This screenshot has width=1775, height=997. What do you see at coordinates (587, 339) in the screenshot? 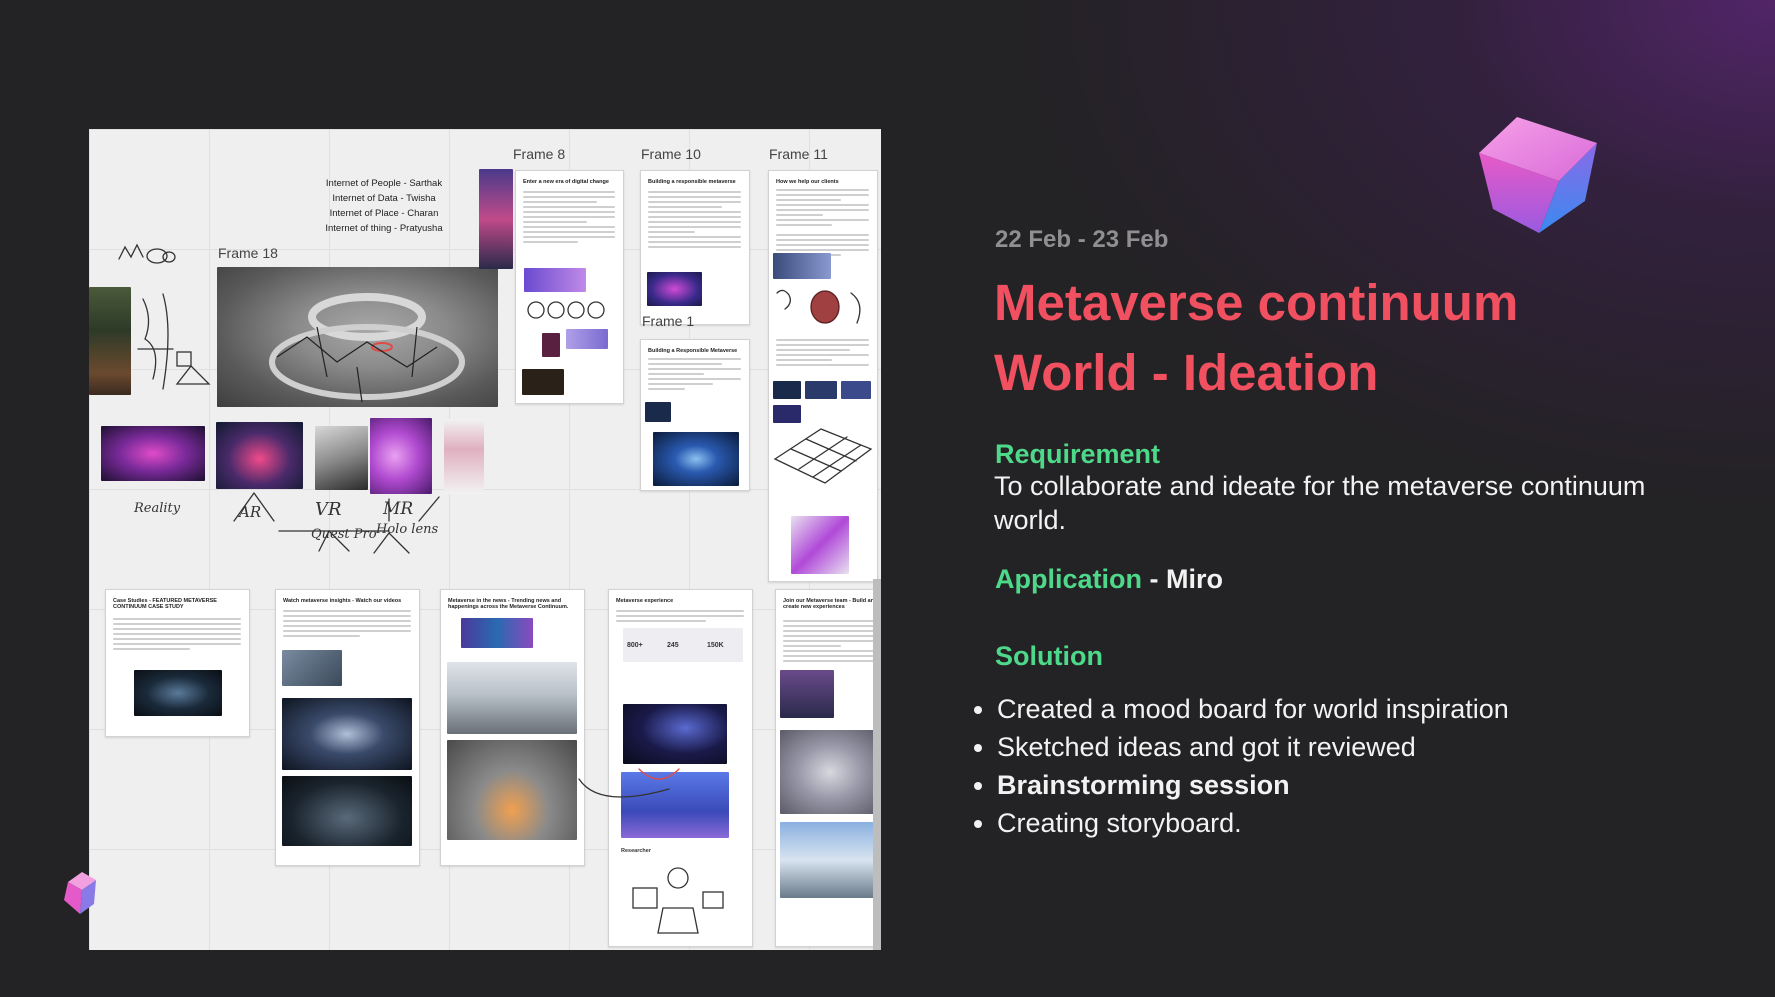
I see `frame8-img-c` at bounding box center [587, 339].